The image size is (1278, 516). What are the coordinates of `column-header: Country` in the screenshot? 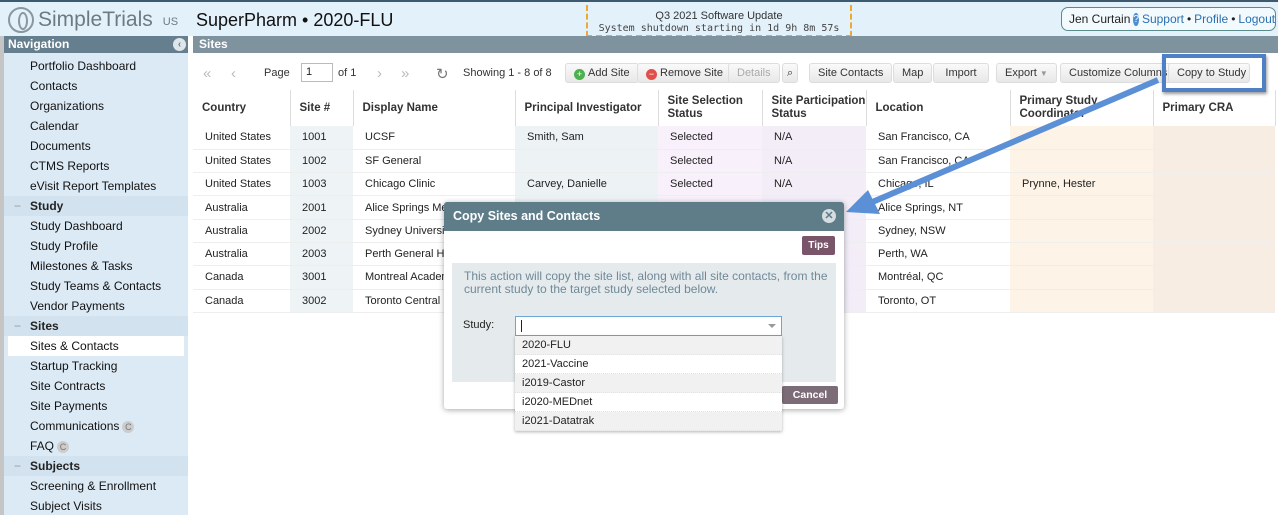 It's located at (242, 108).